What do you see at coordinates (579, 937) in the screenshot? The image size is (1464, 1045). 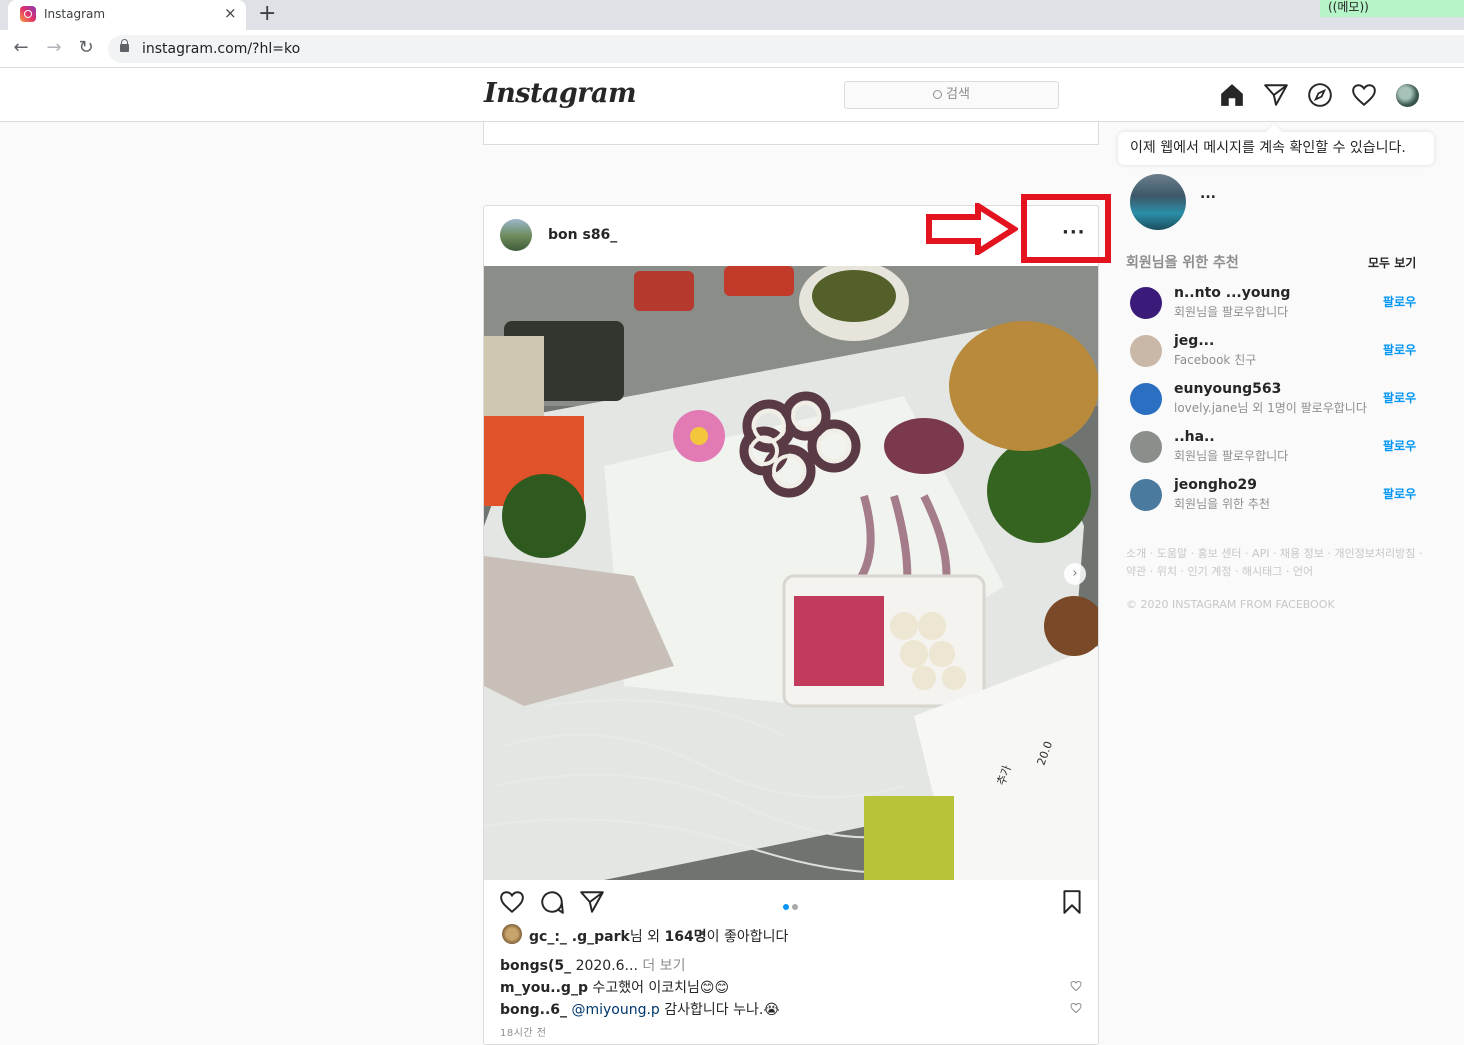 I see `liker-username: gc_:_ .g_park` at bounding box center [579, 937].